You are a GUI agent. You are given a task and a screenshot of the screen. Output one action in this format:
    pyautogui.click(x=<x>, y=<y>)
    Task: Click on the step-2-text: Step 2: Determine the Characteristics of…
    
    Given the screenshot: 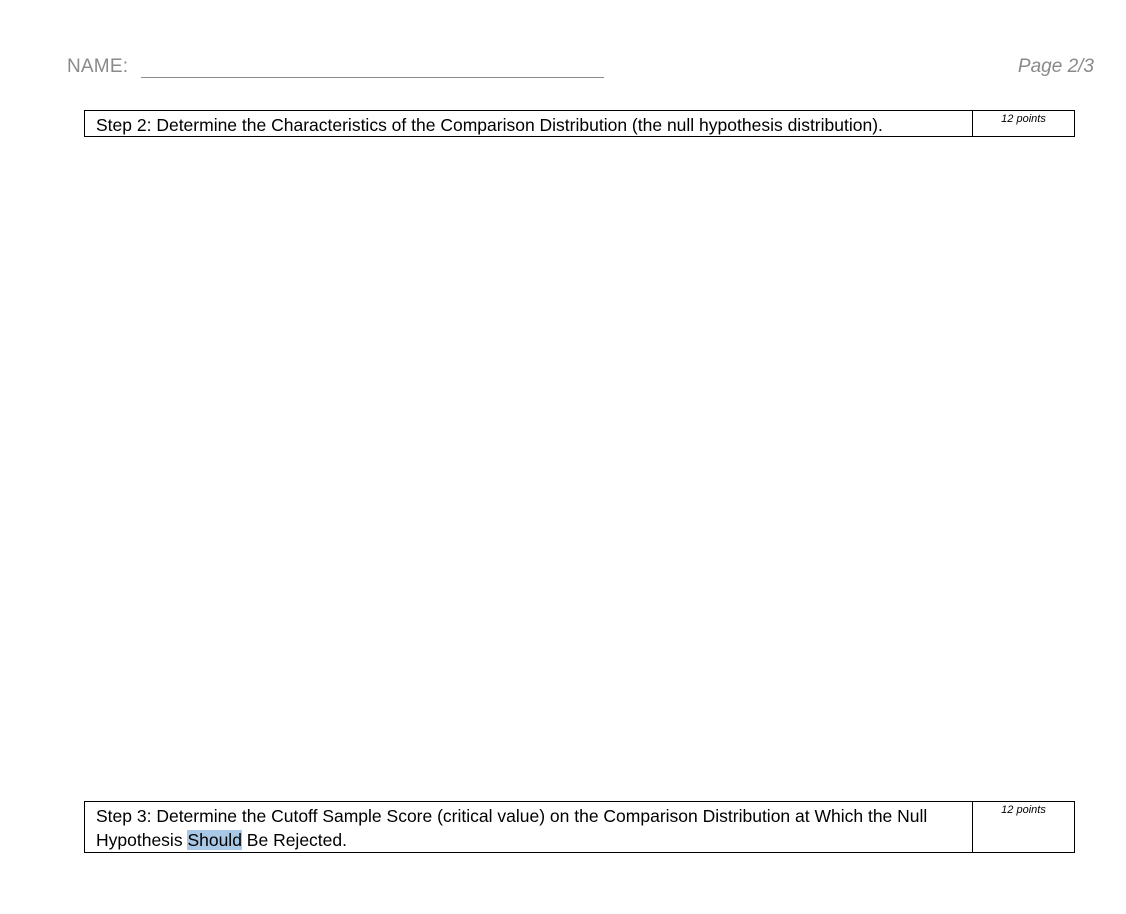 What is the action you would take?
    pyautogui.click(x=529, y=123)
    